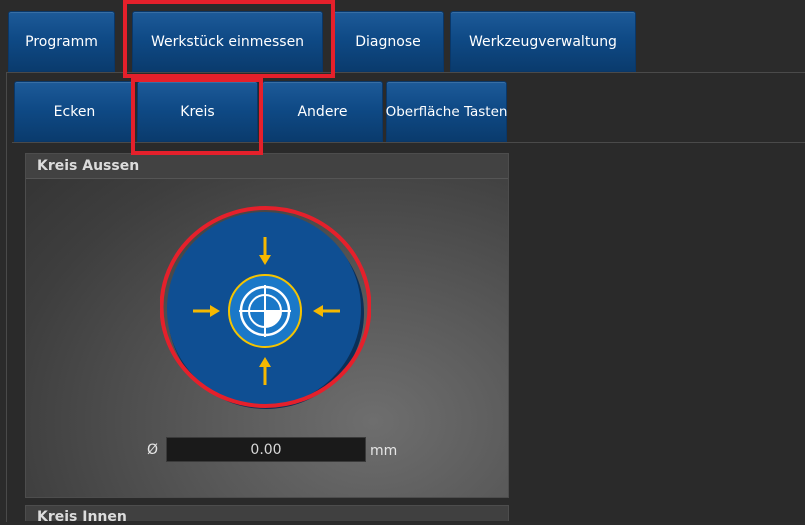 The width and height of the screenshot is (805, 525). What do you see at coordinates (153, 450) in the screenshot?
I see `diameter-symbol: Ø` at bounding box center [153, 450].